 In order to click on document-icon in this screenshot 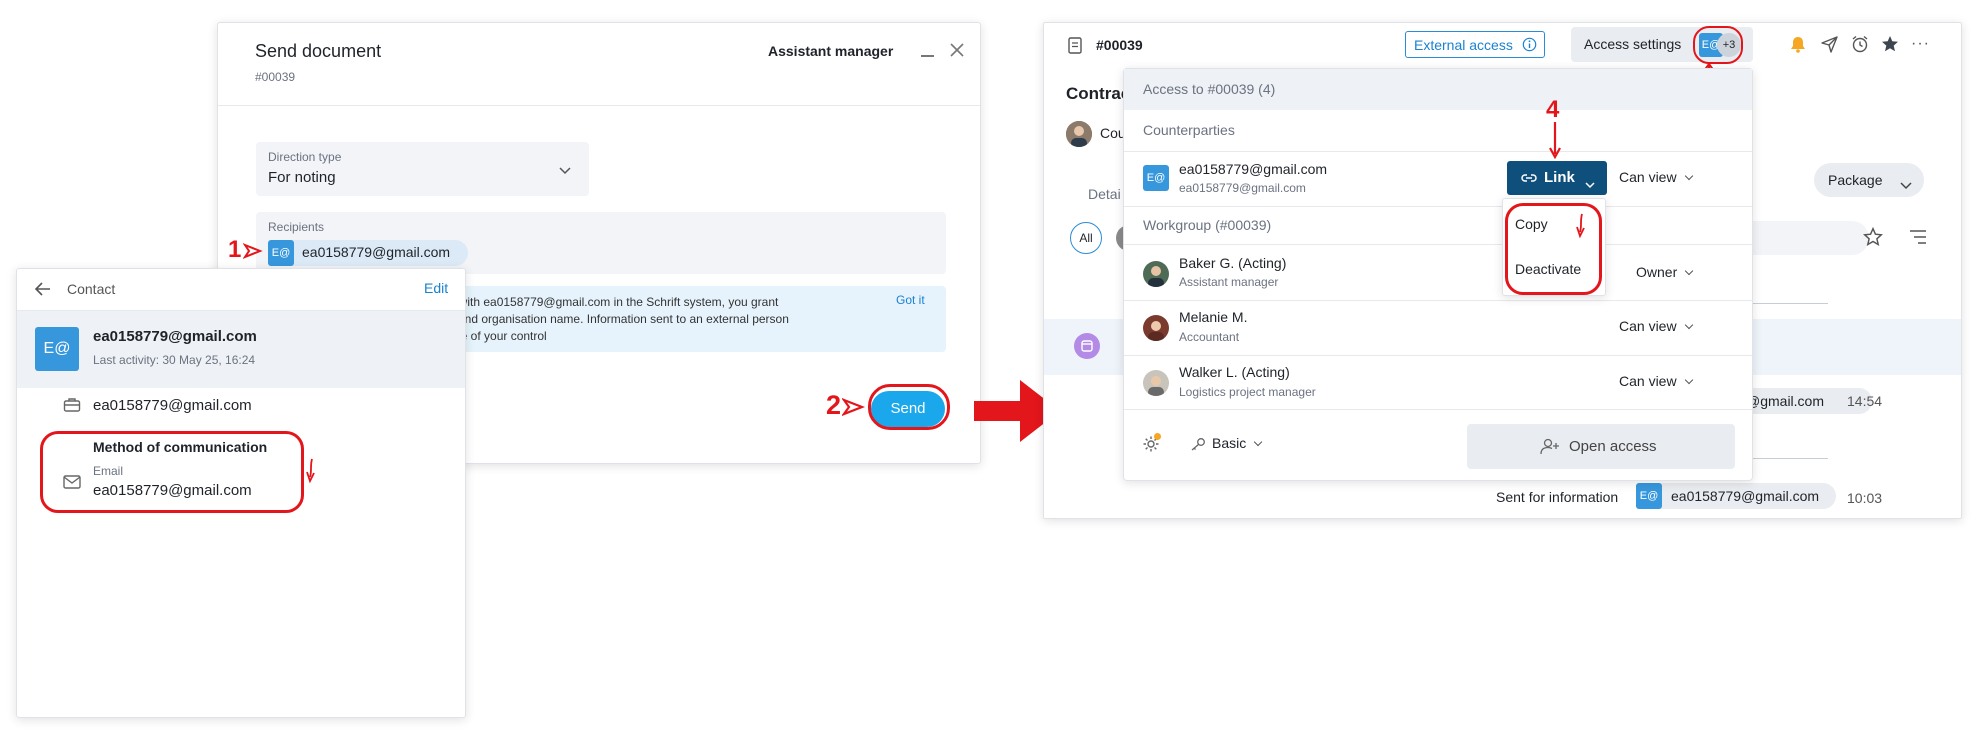, I will do `click(1075, 48)`.